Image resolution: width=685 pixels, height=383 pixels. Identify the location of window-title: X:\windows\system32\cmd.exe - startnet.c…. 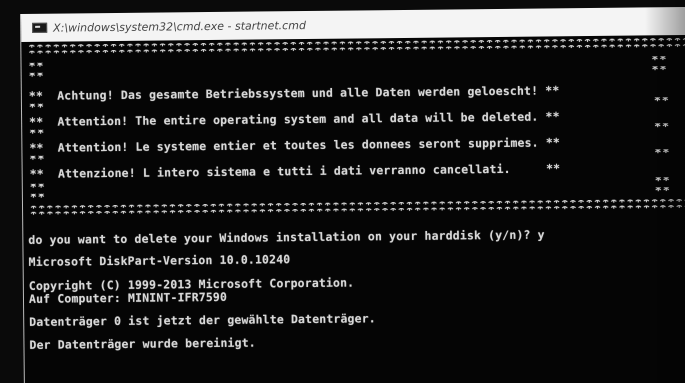
(179, 26).